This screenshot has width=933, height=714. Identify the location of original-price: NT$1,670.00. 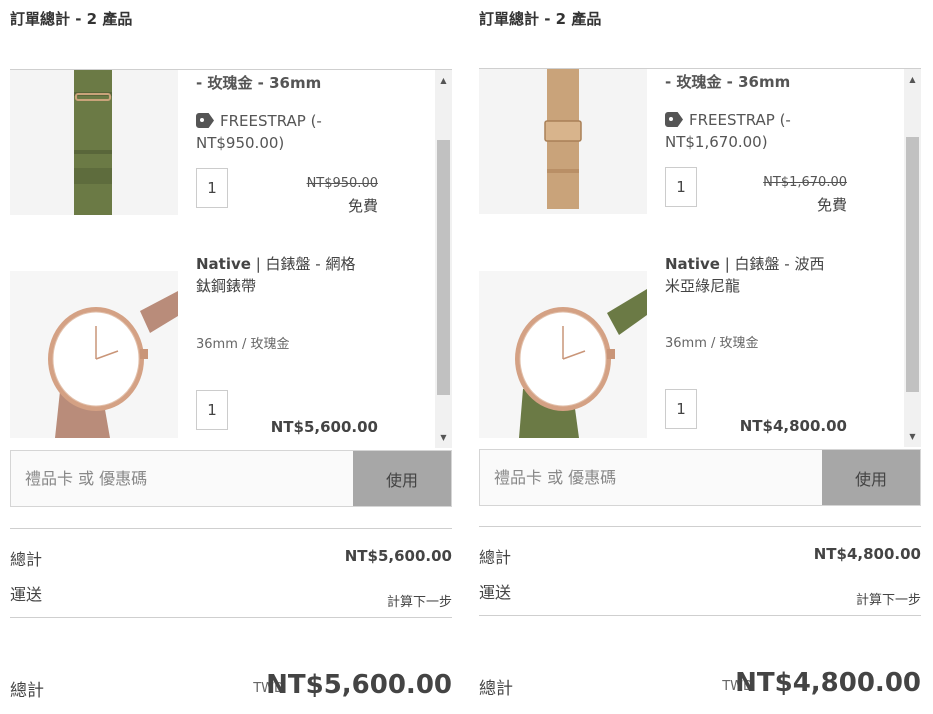
(805, 182).